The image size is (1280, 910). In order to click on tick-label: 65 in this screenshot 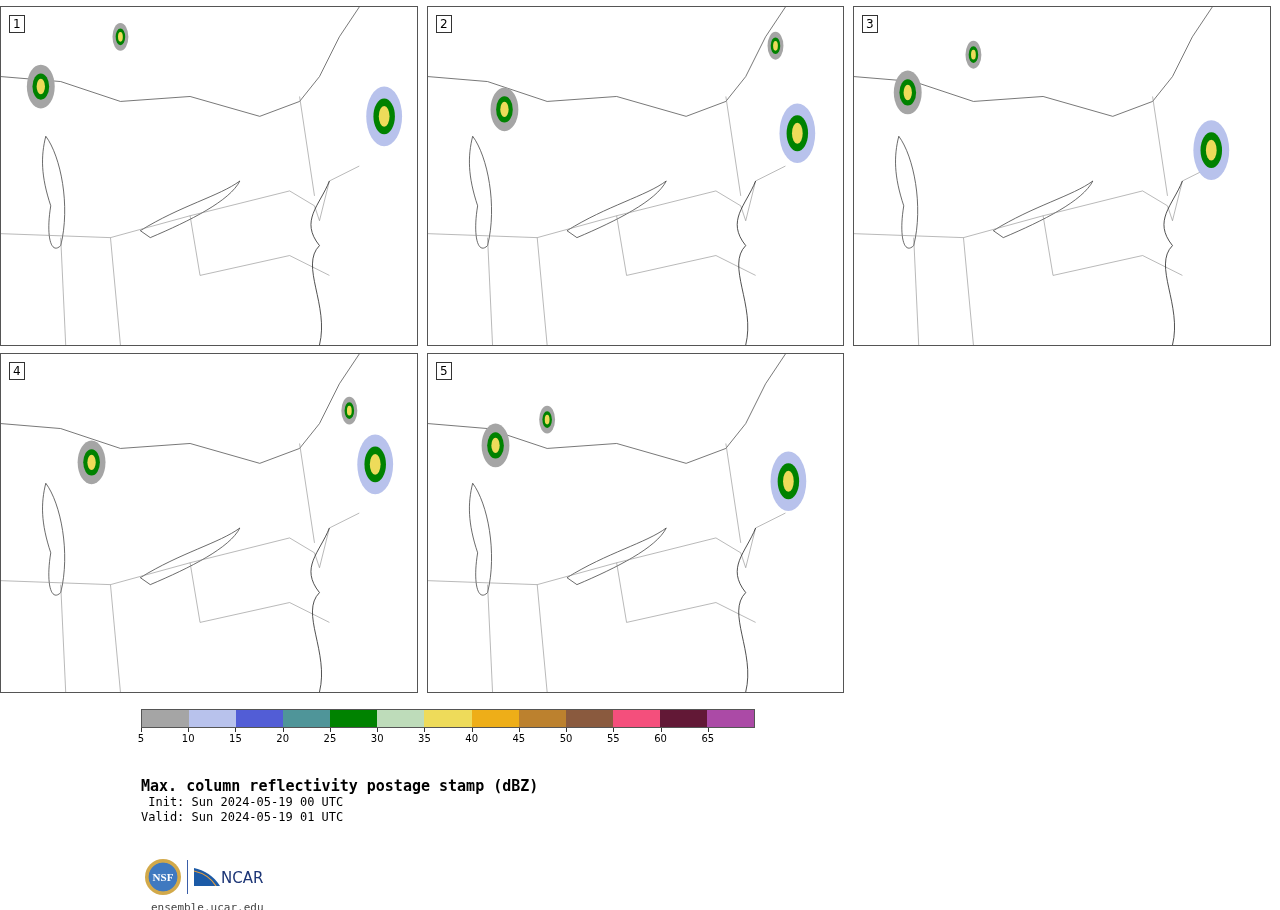, I will do `click(708, 738)`.